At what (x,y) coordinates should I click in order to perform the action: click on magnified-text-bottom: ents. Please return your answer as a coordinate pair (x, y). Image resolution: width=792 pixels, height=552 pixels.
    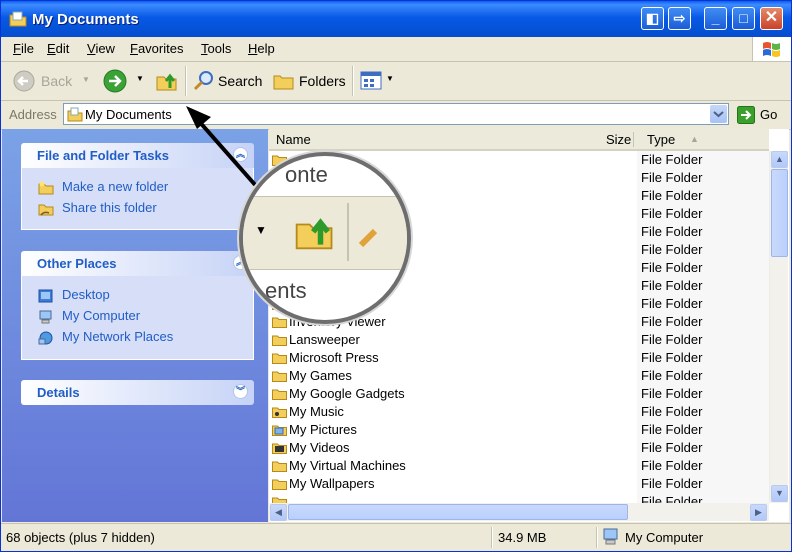
    Looking at the image, I should click on (286, 290).